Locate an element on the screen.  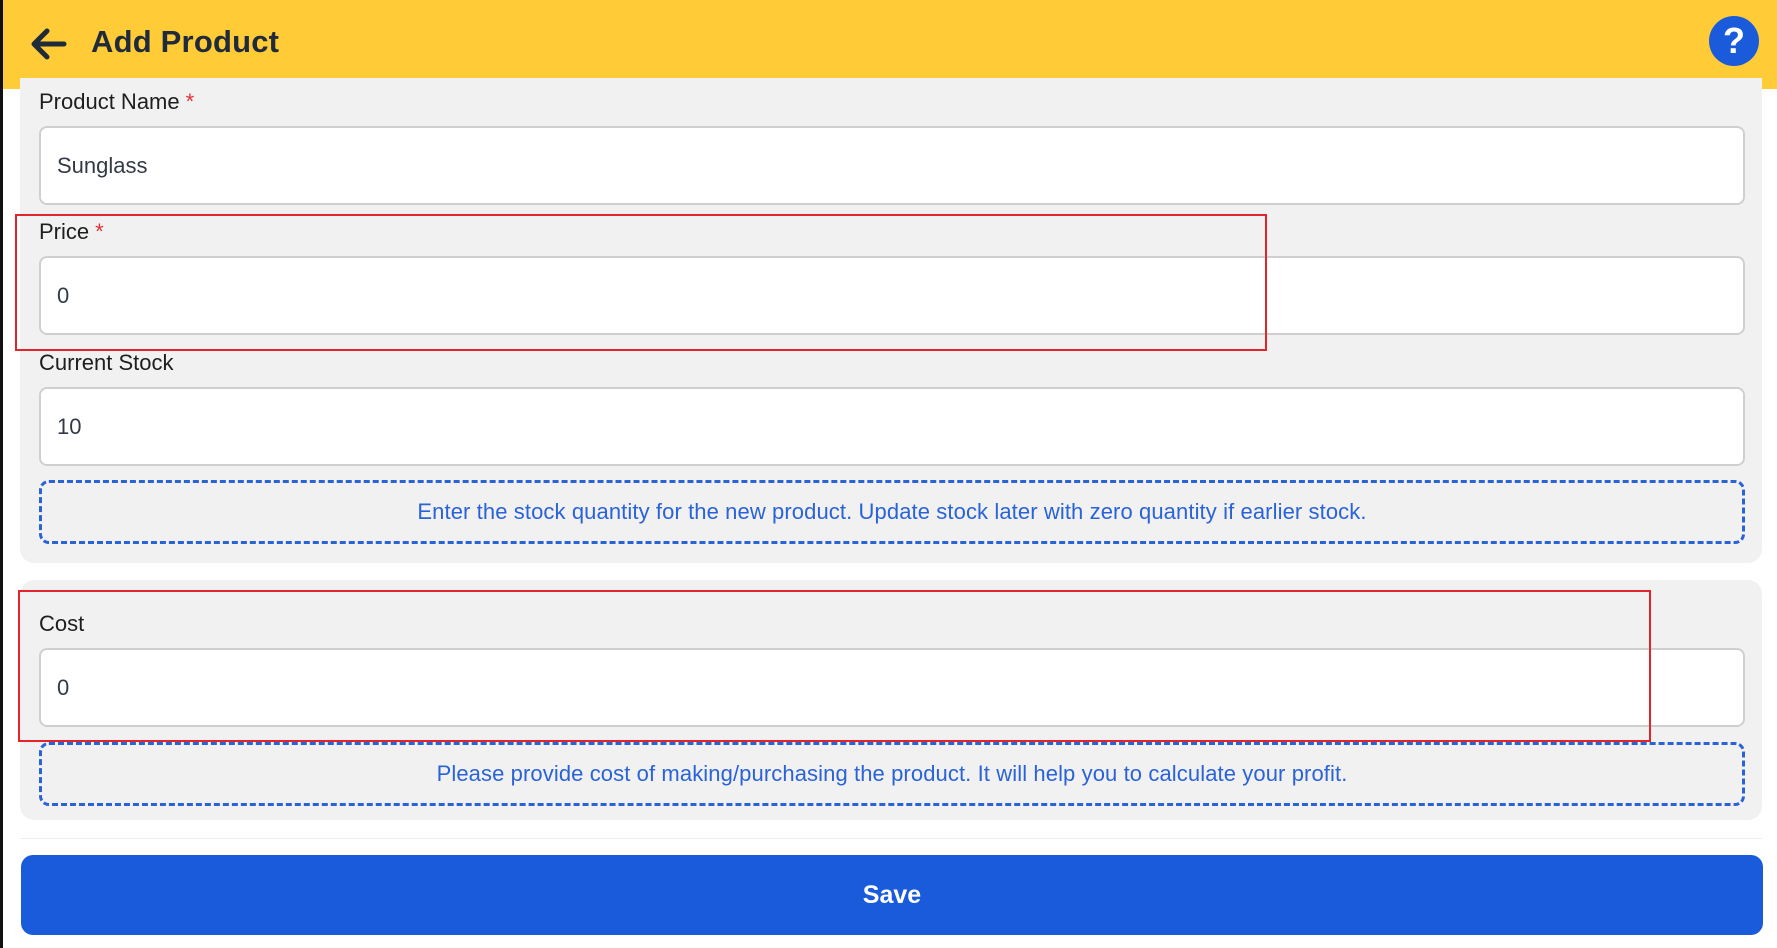
price-input is located at coordinates (892, 295).